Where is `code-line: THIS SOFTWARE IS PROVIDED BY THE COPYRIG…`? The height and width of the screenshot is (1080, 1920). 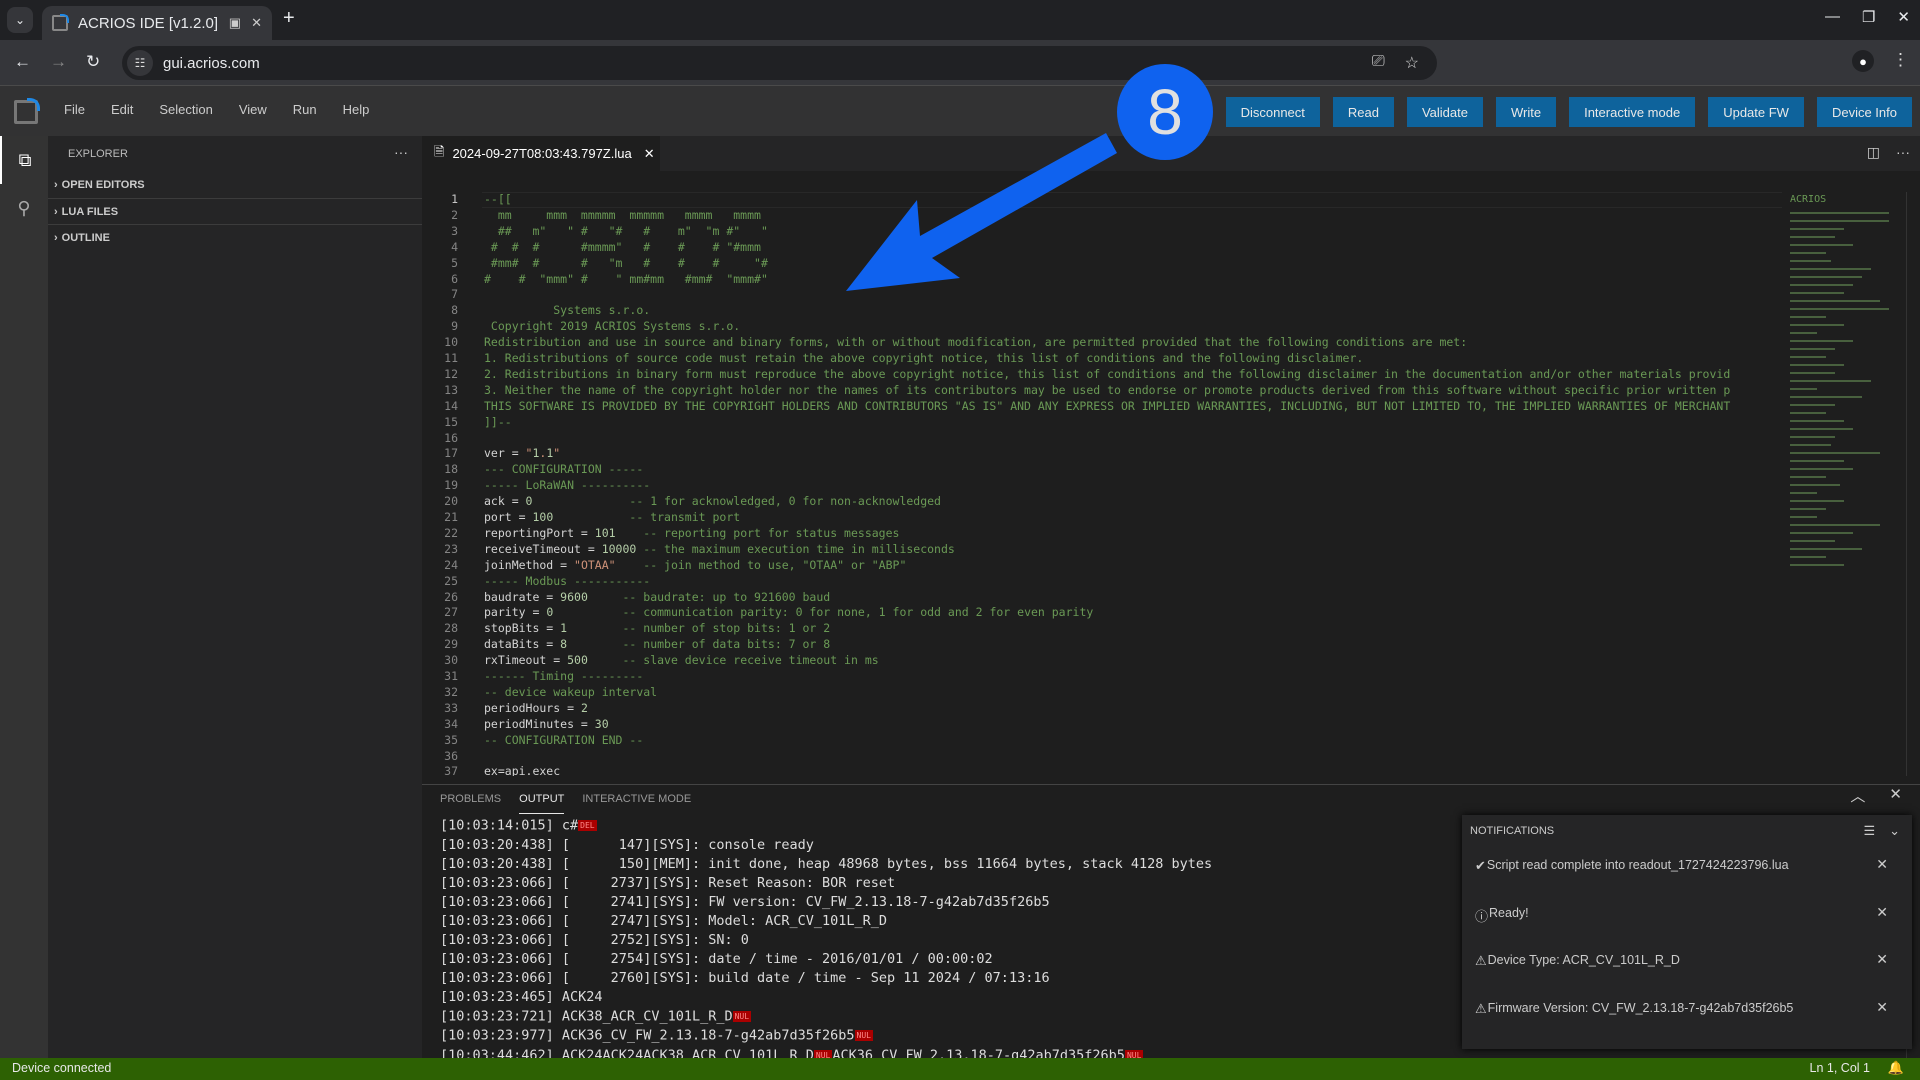 code-line: THIS SOFTWARE IS PROVIDED BY THE COPYRIG… is located at coordinates (1107, 407).